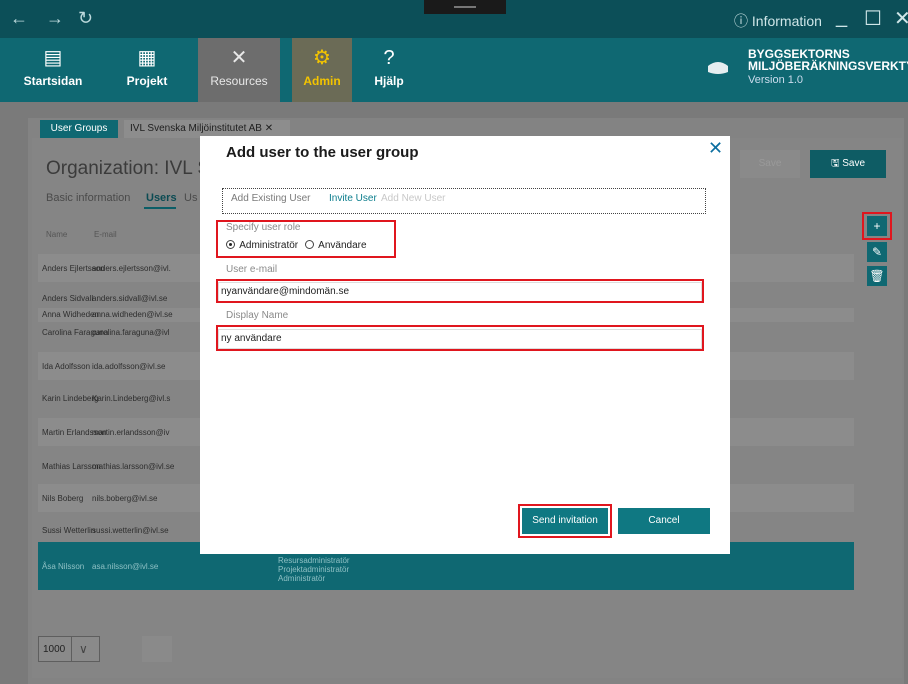  What do you see at coordinates (57, 234) in the screenshot?
I see `column-header-name: Name` at bounding box center [57, 234].